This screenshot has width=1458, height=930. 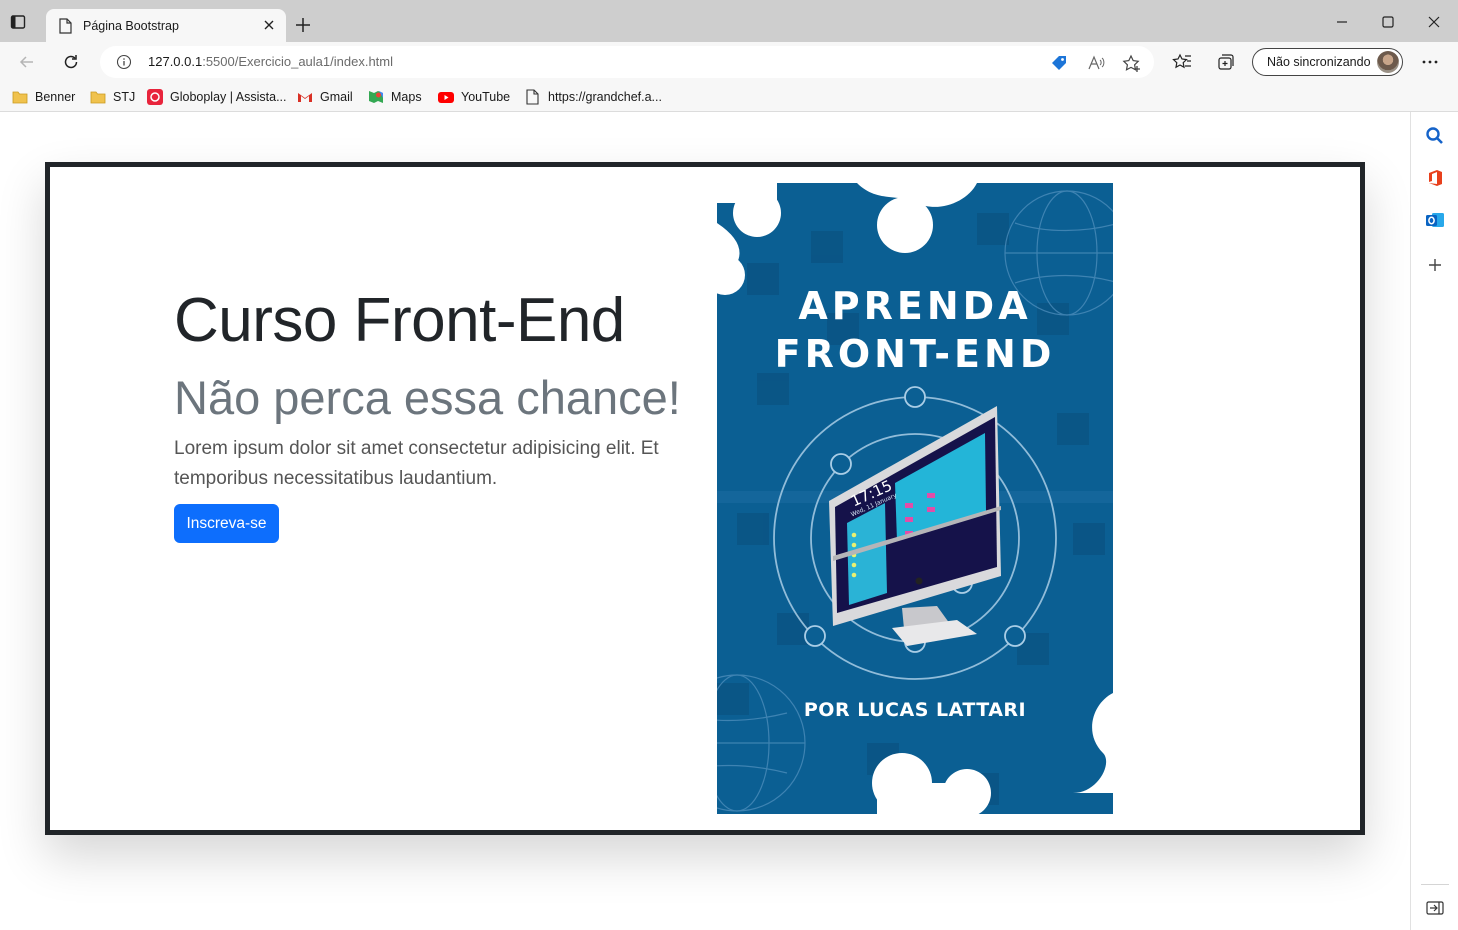 What do you see at coordinates (305, 97) in the screenshot?
I see `gmail-icon` at bounding box center [305, 97].